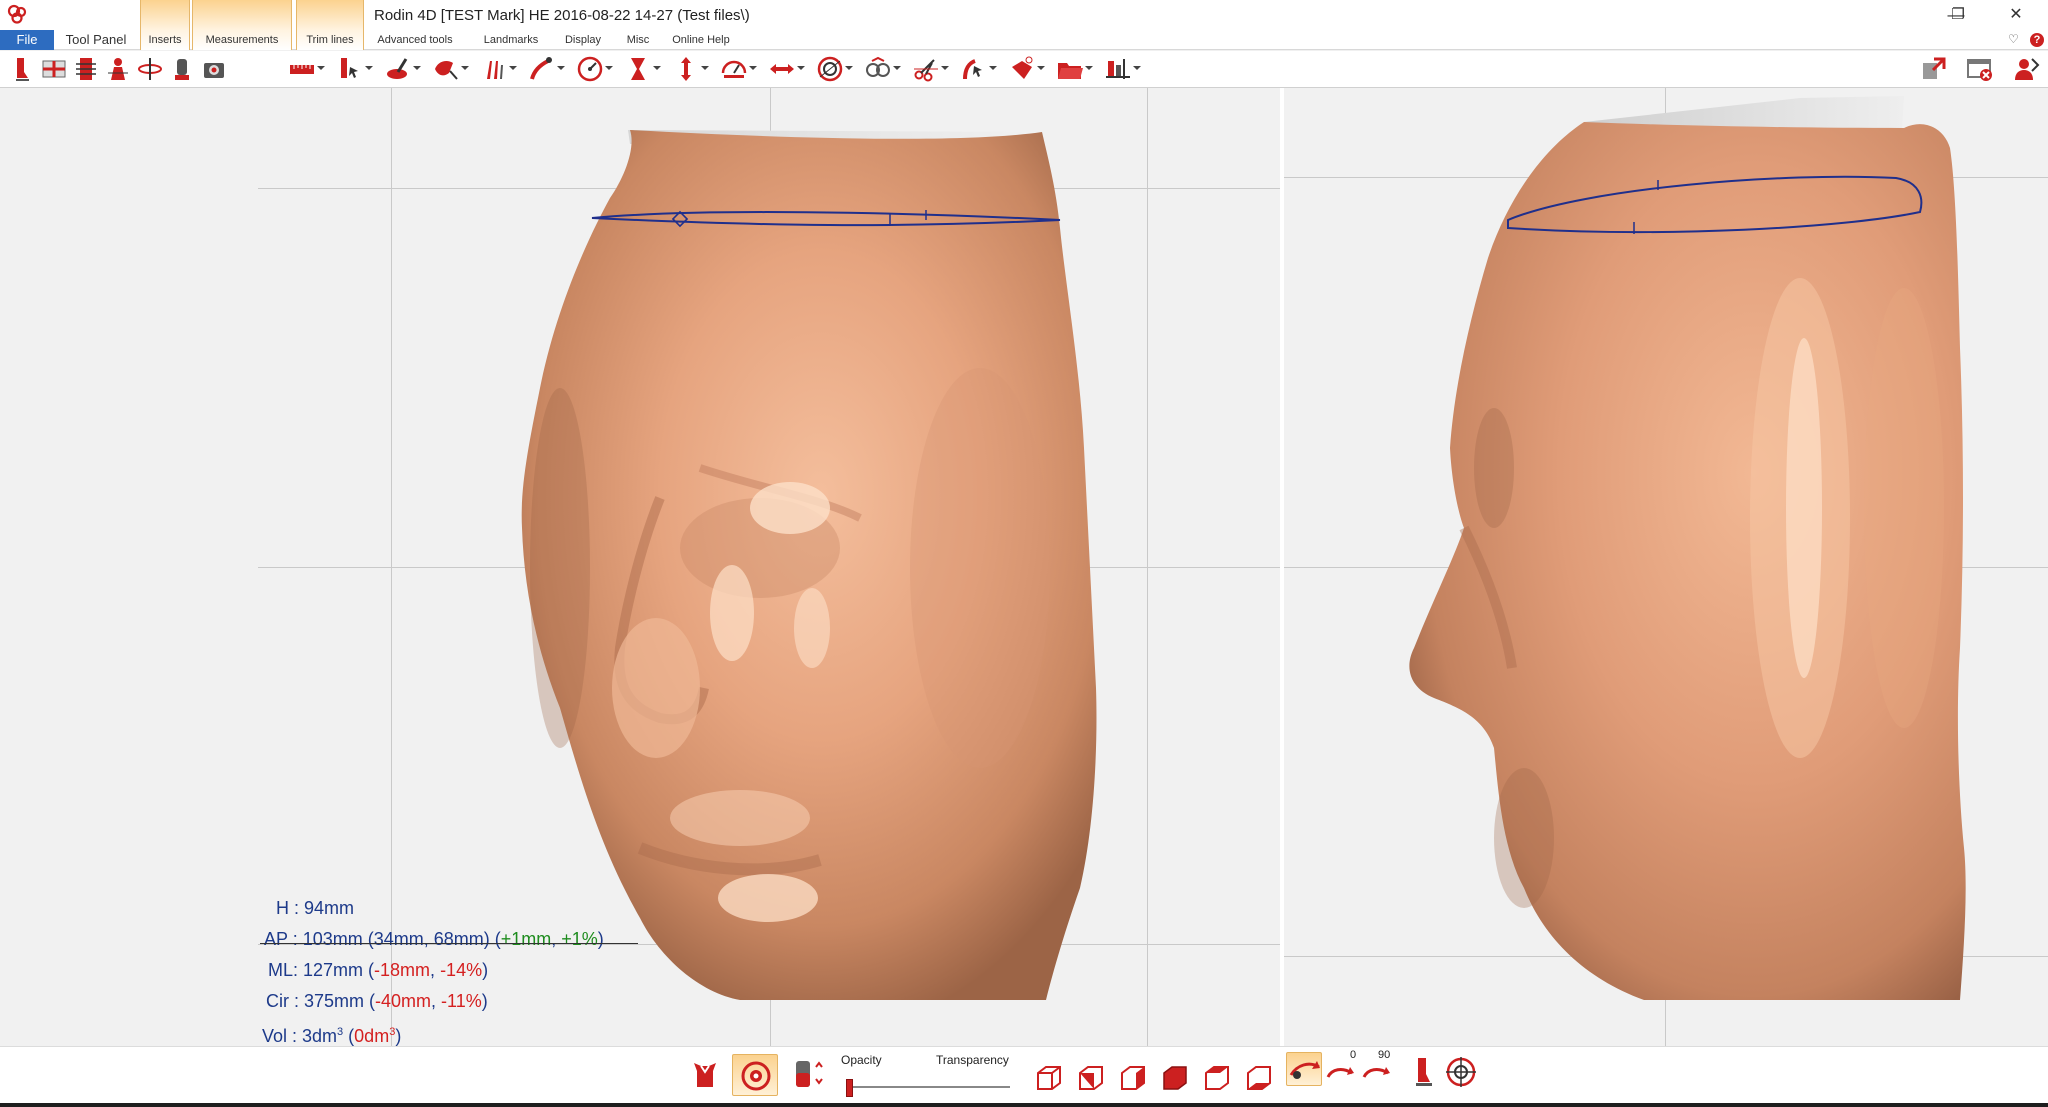  Describe the element at coordinates (1461, 1072) in the screenshot. I see `crosshair-target-icon` at that location.